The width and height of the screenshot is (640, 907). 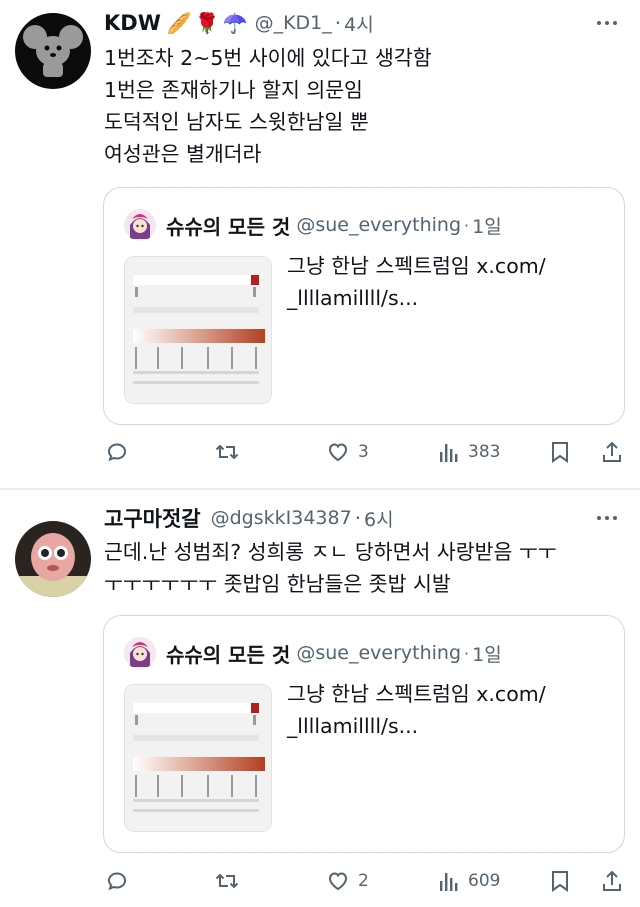 I want to click on baguette-emoji: 🥖, so click(x=179, y=23).